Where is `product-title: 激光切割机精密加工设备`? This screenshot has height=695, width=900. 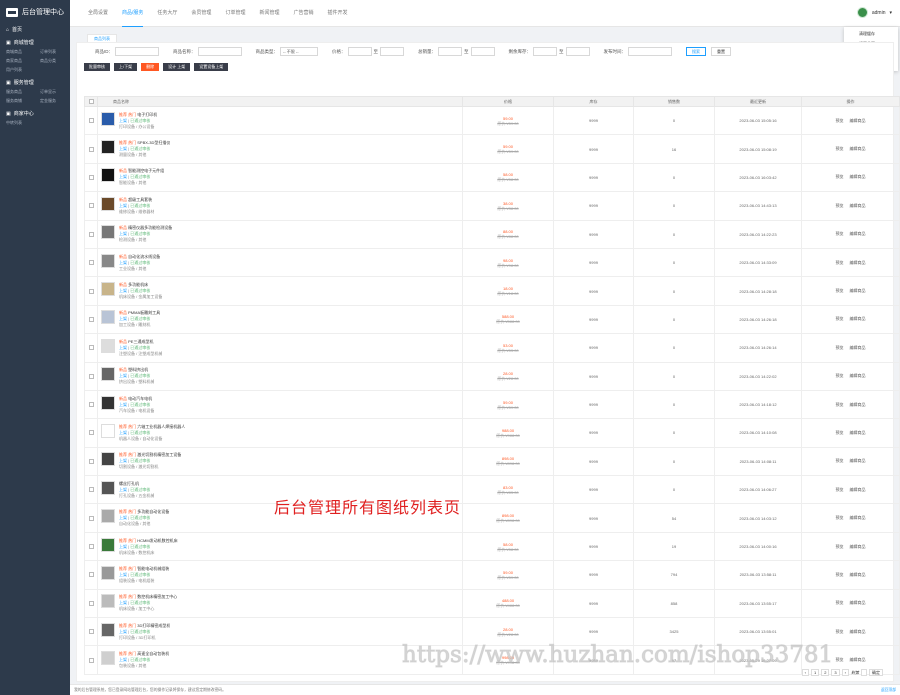 product-title: 激光切割机精密加工设备 is located at coordinates (159, 454).